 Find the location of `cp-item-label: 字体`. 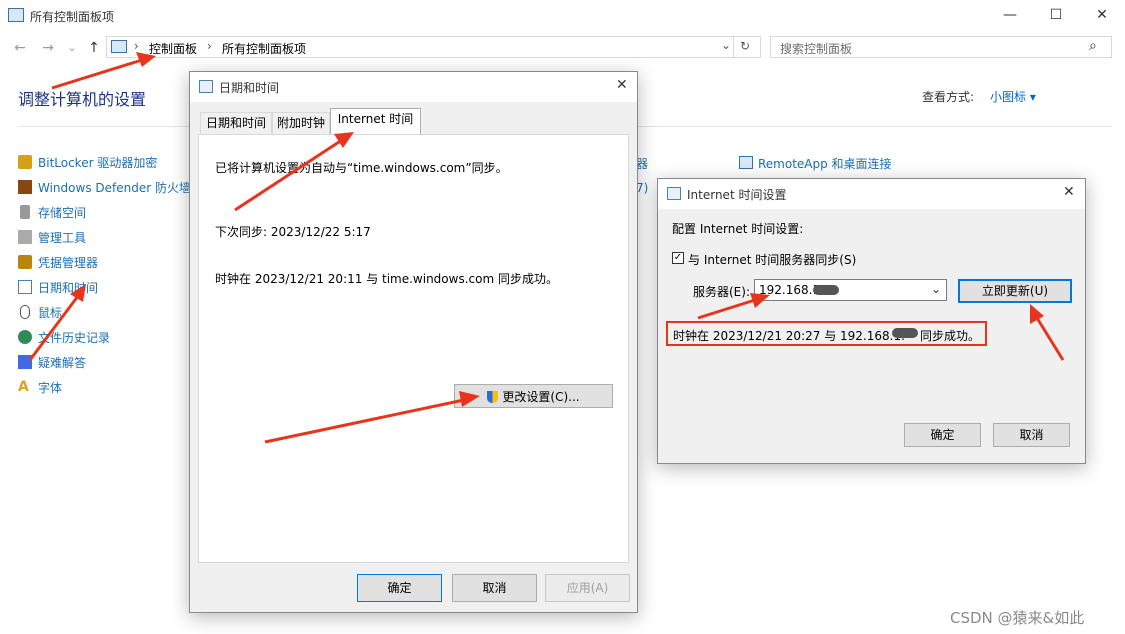

cp-item-label: 字体 is located at coordinates (50, 388).